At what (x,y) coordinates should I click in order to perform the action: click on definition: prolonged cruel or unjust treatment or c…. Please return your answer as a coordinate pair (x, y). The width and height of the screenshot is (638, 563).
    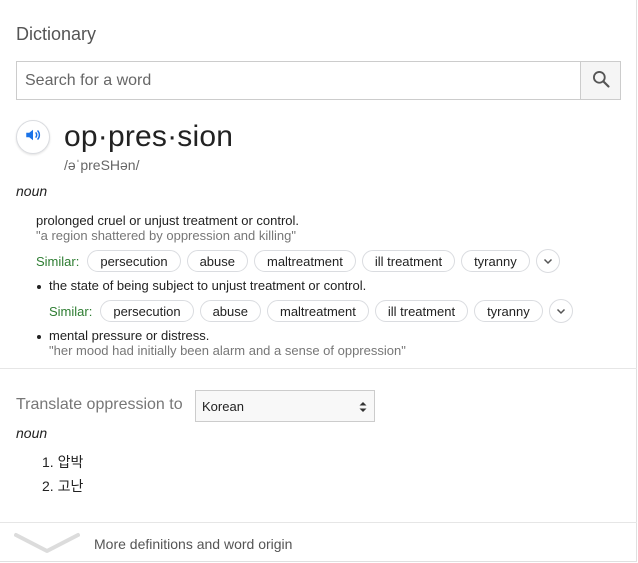
    Looking at the image, I should click on (168, 220).